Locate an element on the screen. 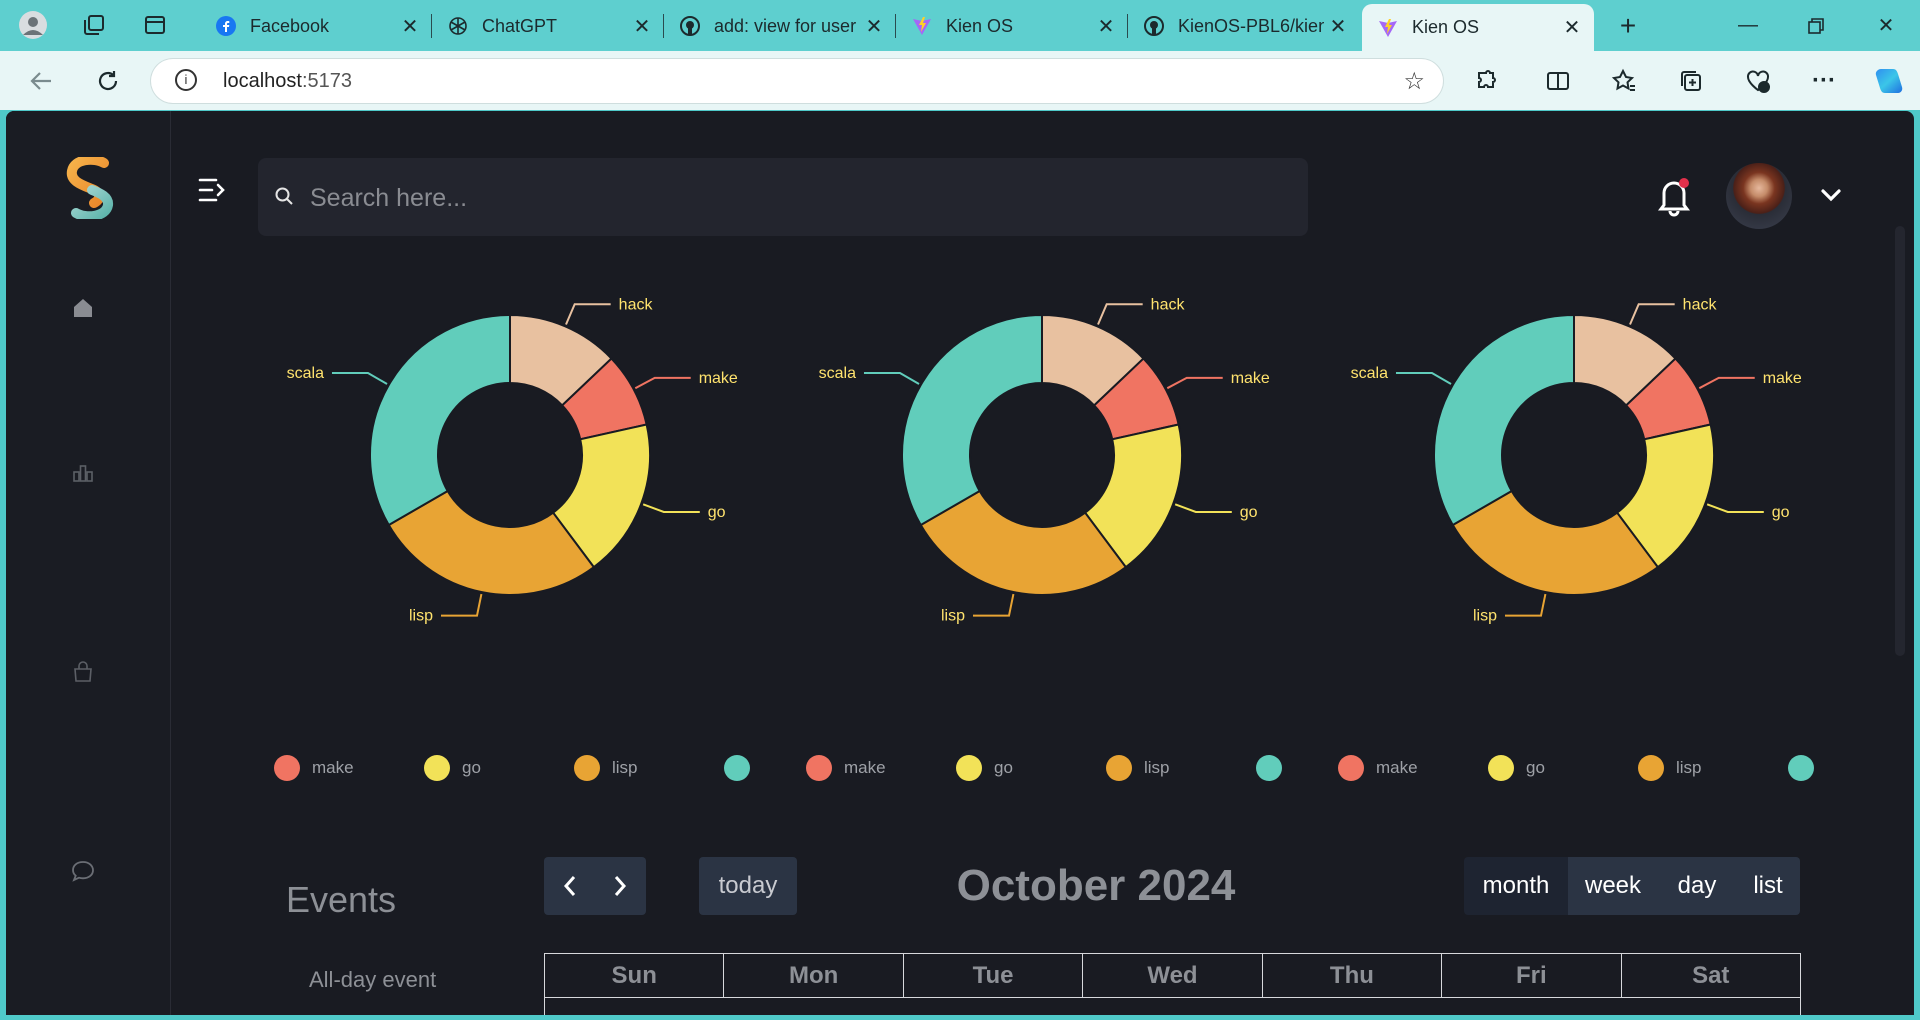  tab-github-repo: KienOS-PBL6/kien ✕ is located at coordinates (1244, 26).